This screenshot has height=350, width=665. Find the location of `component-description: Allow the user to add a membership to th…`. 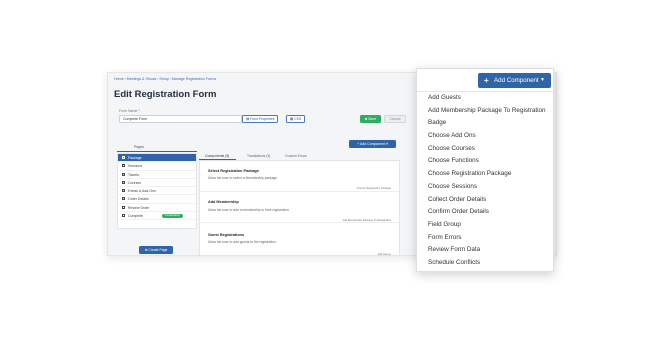

component-description: Allow the user to add a membership to th… is located at coordinates (249, 210).